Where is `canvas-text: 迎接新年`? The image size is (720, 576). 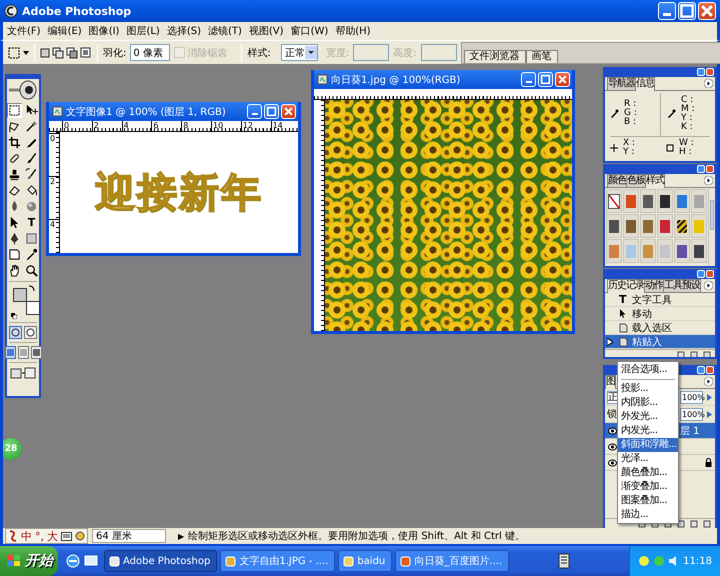 canvas-text: 迎接新年 is located at coordinates (179, 193).